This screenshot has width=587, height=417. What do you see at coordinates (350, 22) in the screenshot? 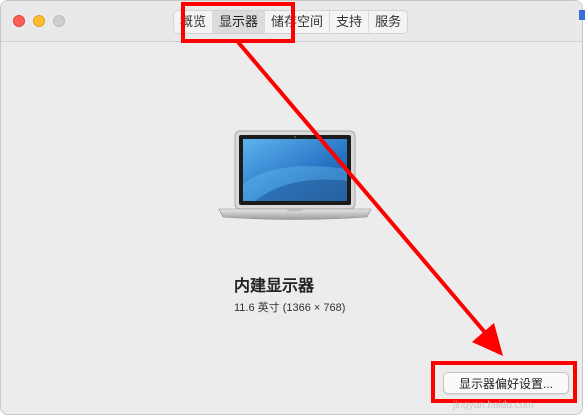
I see `tab-support: 支持` at bounding box center [350, 22].